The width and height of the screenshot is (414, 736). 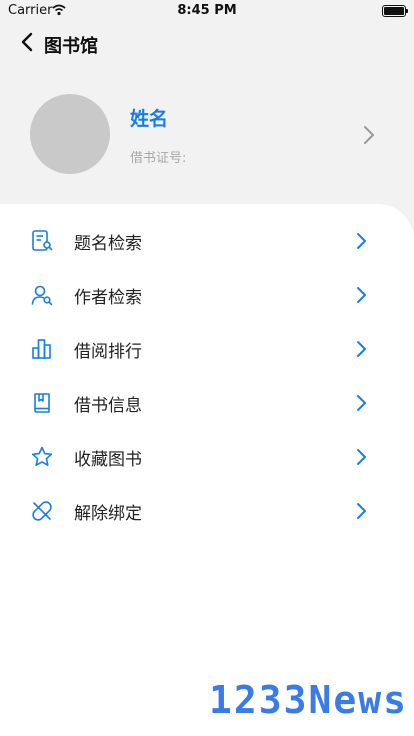 I want to click on menu-item-title-search: 题名检索, so click(x=207, y=241).